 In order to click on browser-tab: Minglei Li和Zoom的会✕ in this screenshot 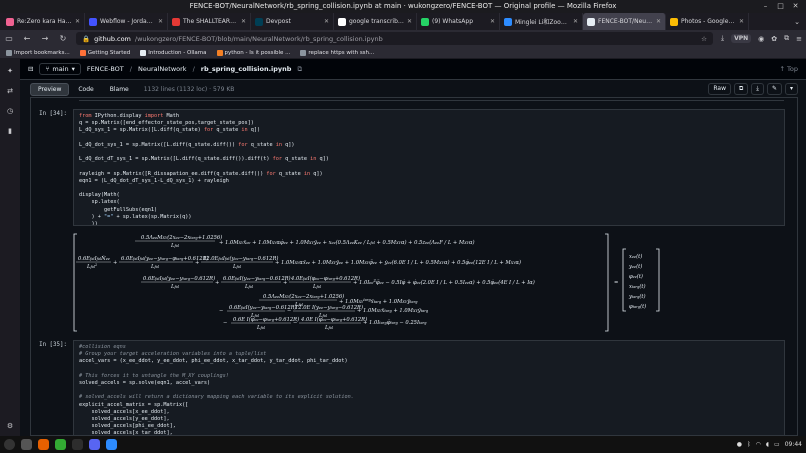, I will do `click(541, 21)`.